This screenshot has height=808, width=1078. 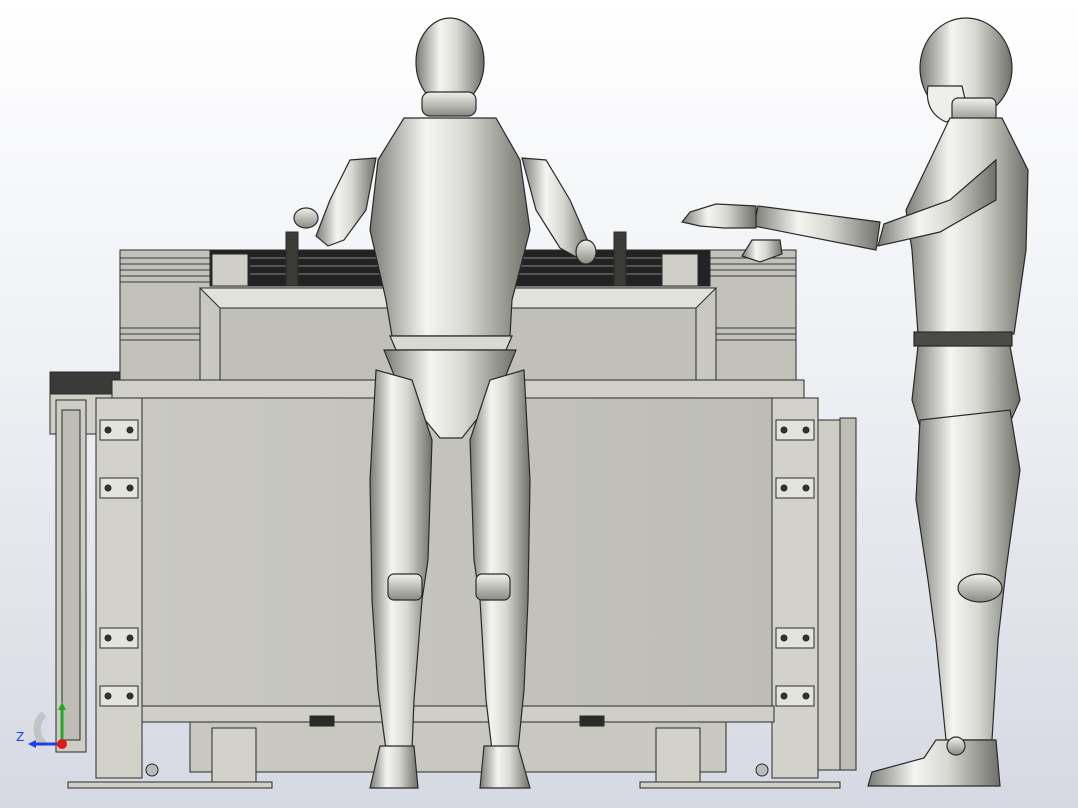 What do you see at coordinates (493, 587) in the screenshot?
I see `humanoid-front-knee-right` at bounding box center [493, 587].